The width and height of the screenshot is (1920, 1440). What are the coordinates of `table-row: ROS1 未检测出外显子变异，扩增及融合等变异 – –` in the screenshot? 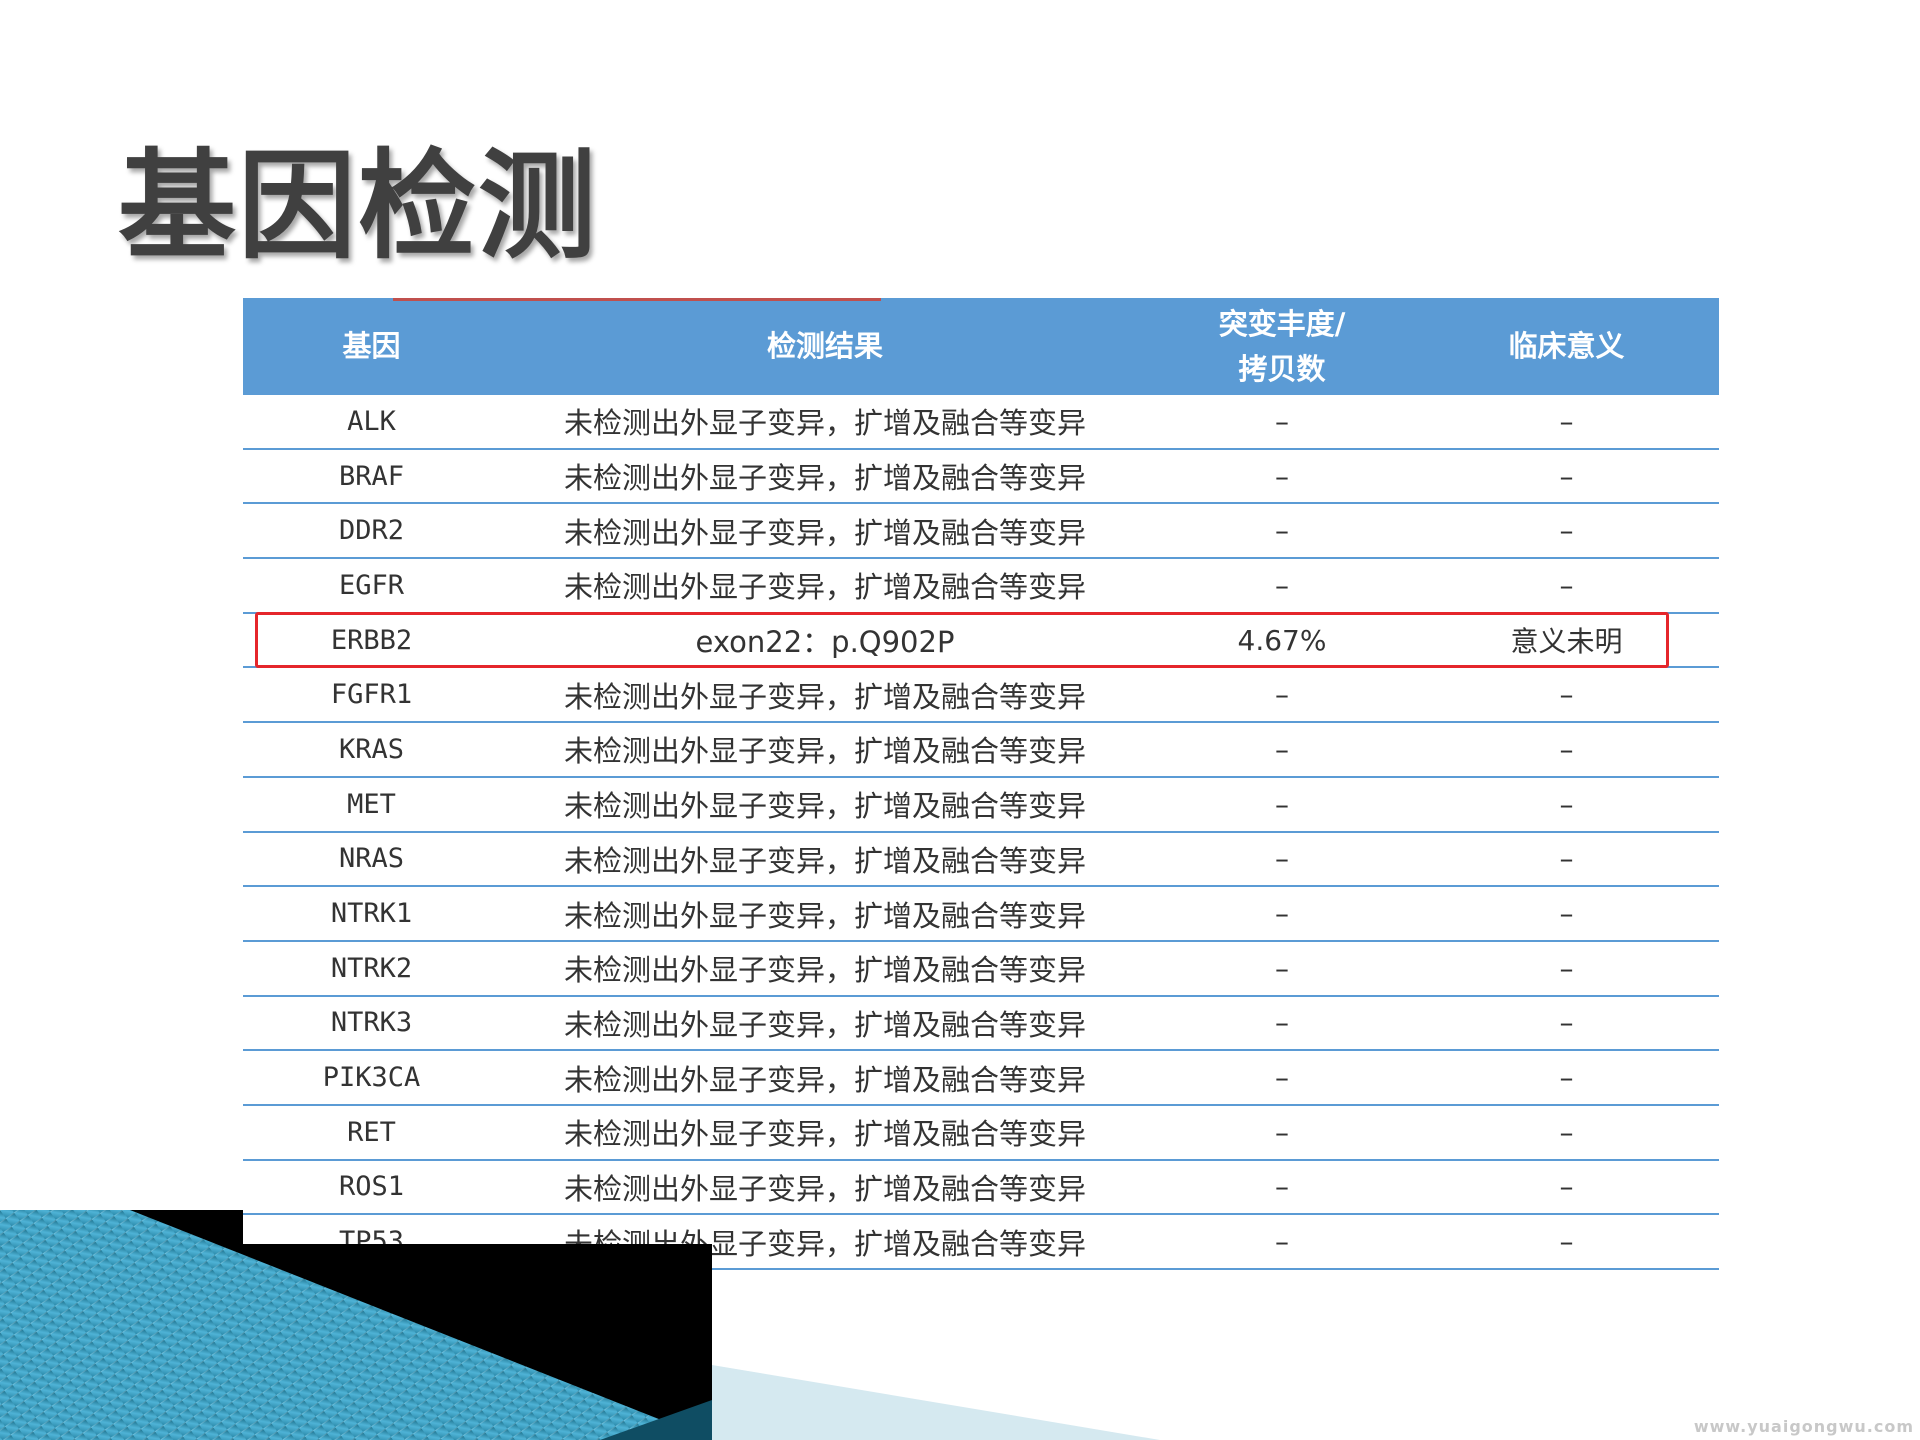 It's located at (981, 1187).